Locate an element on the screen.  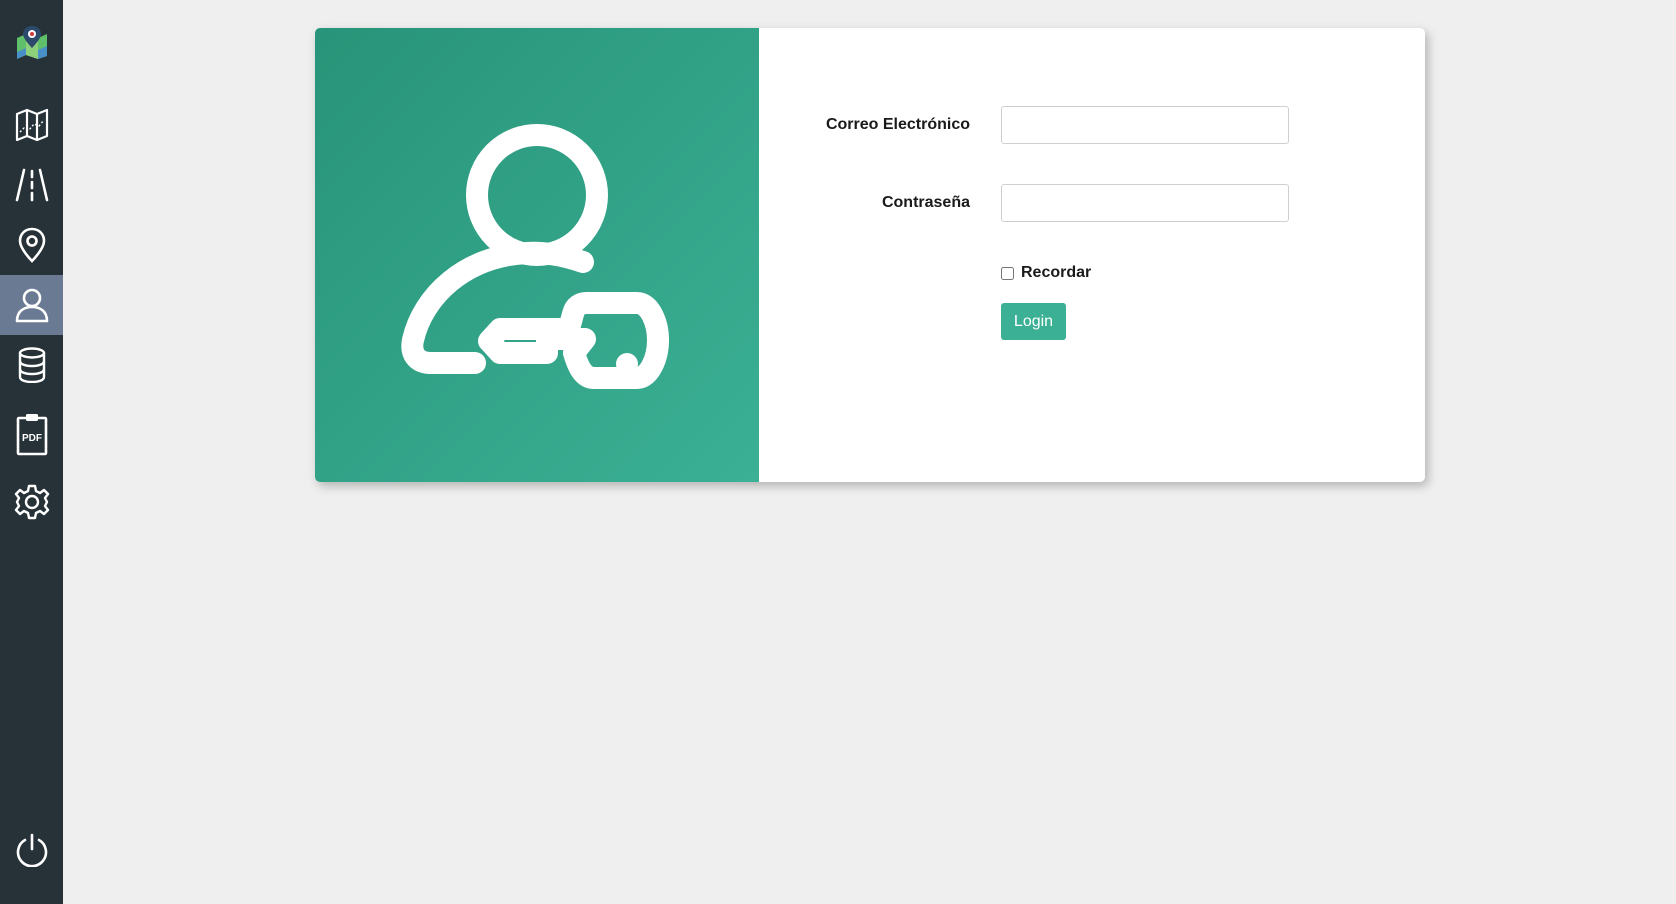
road-icon is located at coordinates (31, 185).